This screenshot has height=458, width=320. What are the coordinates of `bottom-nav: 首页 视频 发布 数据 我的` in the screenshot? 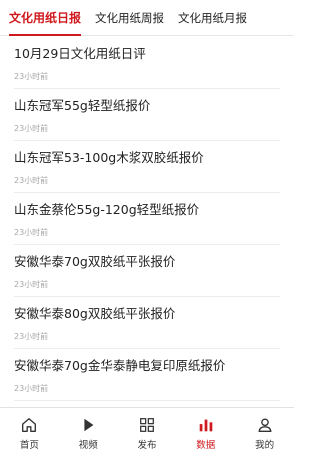 It's located at (147, 432).